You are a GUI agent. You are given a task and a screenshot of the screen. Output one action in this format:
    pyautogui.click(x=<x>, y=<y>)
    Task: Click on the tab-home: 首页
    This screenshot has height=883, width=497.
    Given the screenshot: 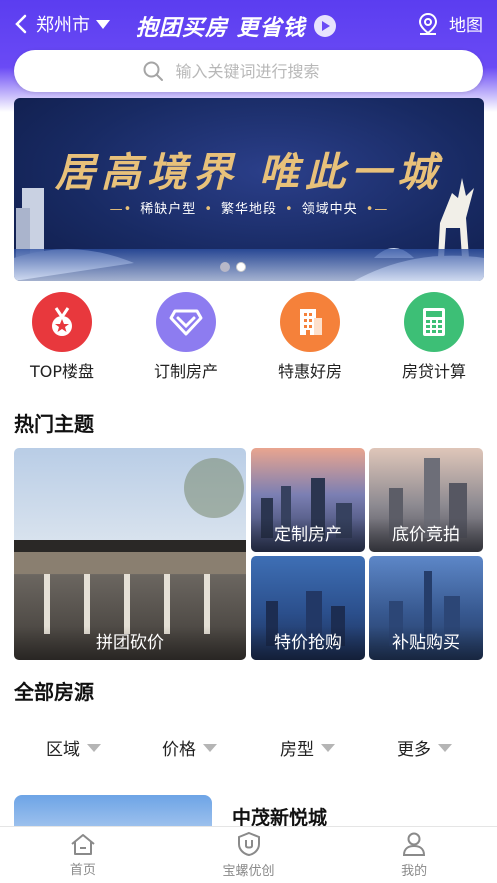 What is the action you would take?
    pyautogui.click(x=83, y=855)
    